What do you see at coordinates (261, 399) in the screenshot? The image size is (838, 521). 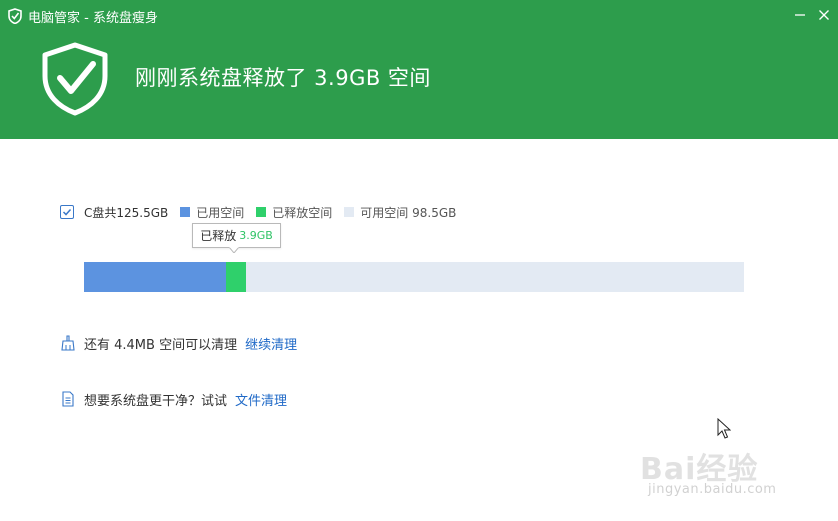 I see `file-clean-link: 文件清理` at bounding box center [261, 399].